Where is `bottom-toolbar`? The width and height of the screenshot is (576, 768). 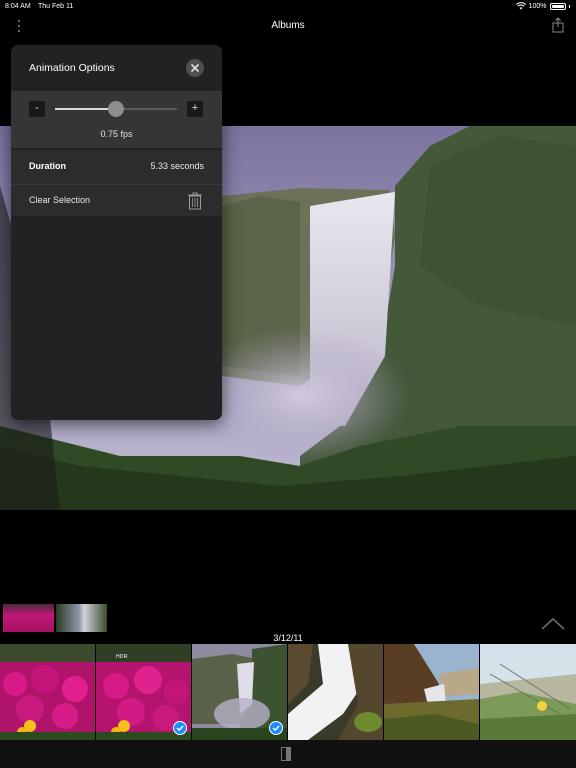 bottom-toolbar is located at coordinates (288, 754).